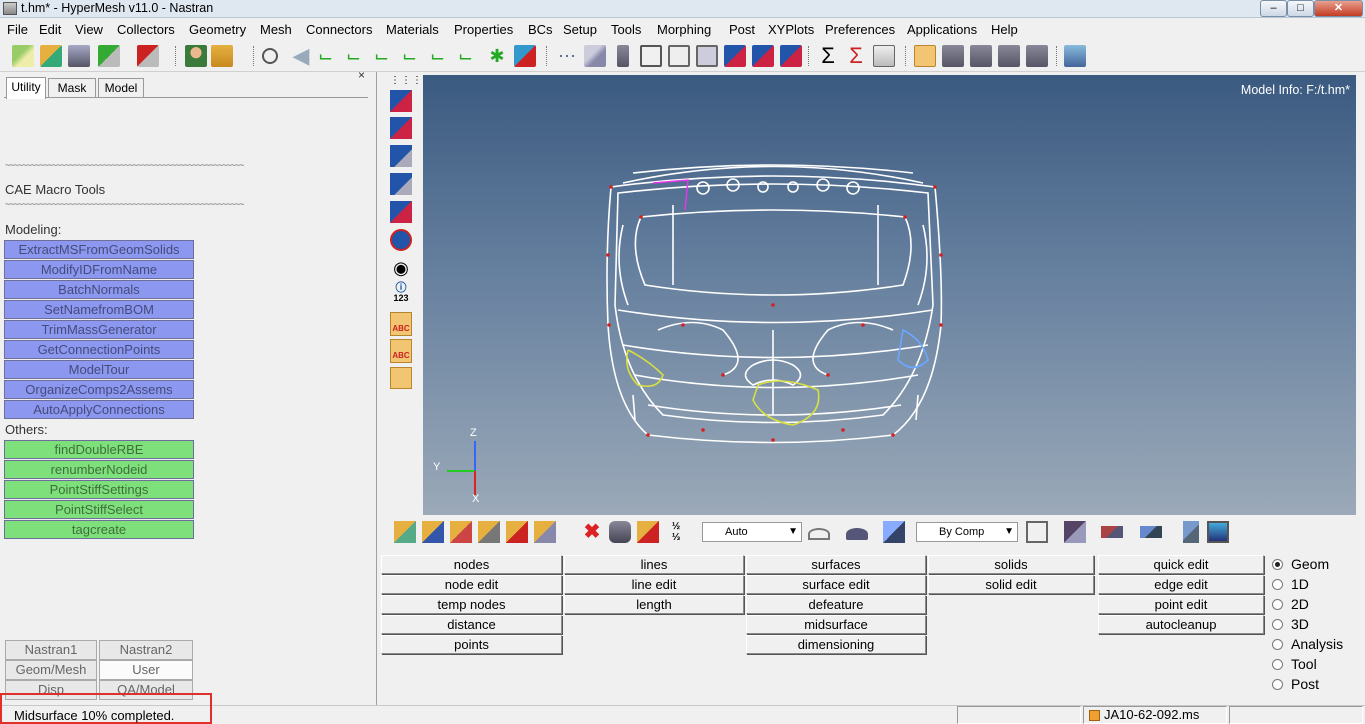 The image size is (1365, 724). Describe the element at coordinates (654, 564) in the screenshot. I see `panel-lines-button: lines` at that location.